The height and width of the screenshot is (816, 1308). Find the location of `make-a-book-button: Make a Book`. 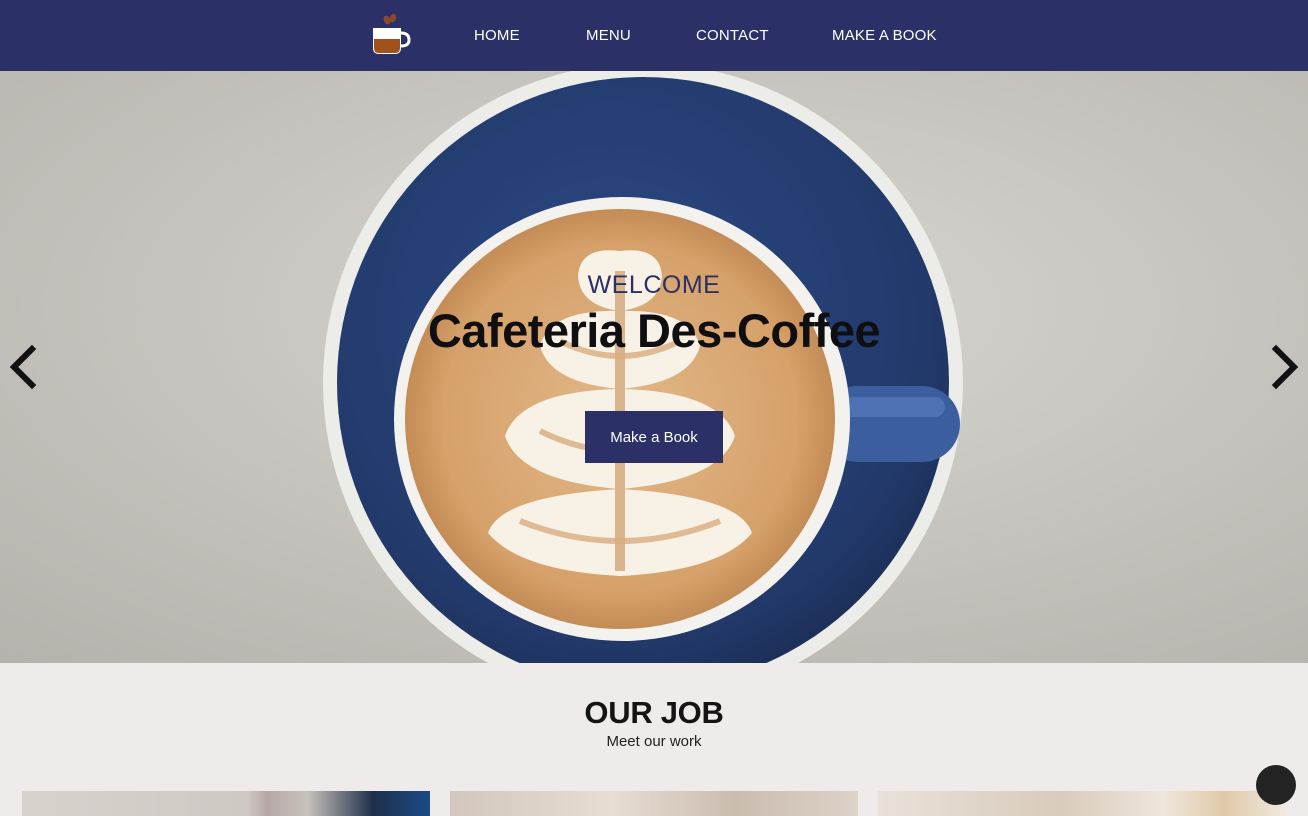

make-a-book-button: Make a Book is located at coordinates (654, 437).